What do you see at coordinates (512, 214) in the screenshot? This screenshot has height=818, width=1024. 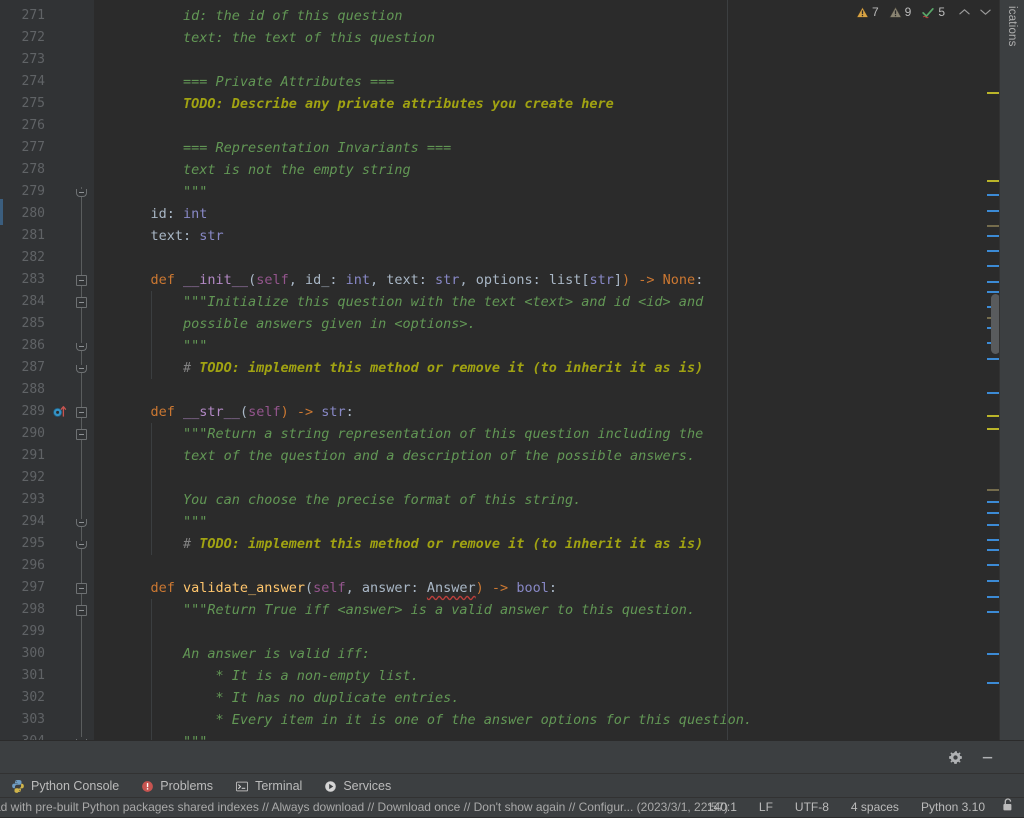 I see `code-line: 280 id: int` at bounding box center [512, 214].